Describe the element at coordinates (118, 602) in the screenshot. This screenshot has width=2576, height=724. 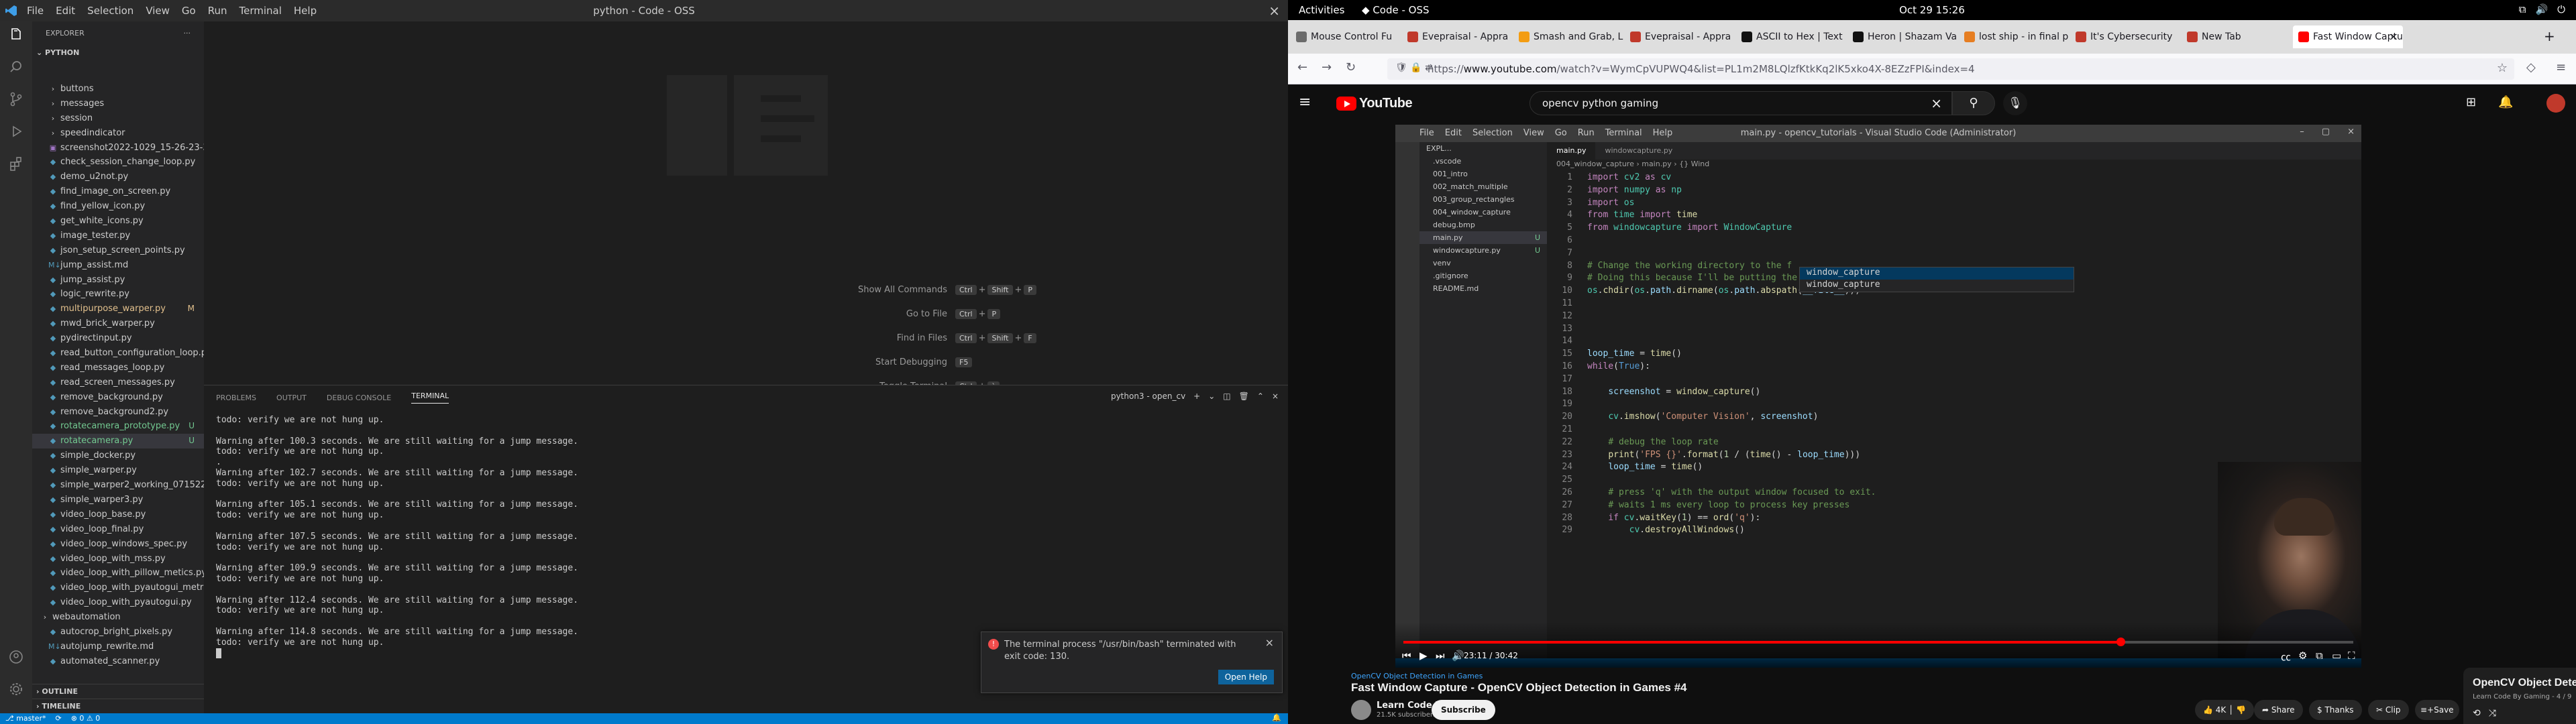
I see `file-item: ◆ video_loop_with_pyautogui.py` at that location.